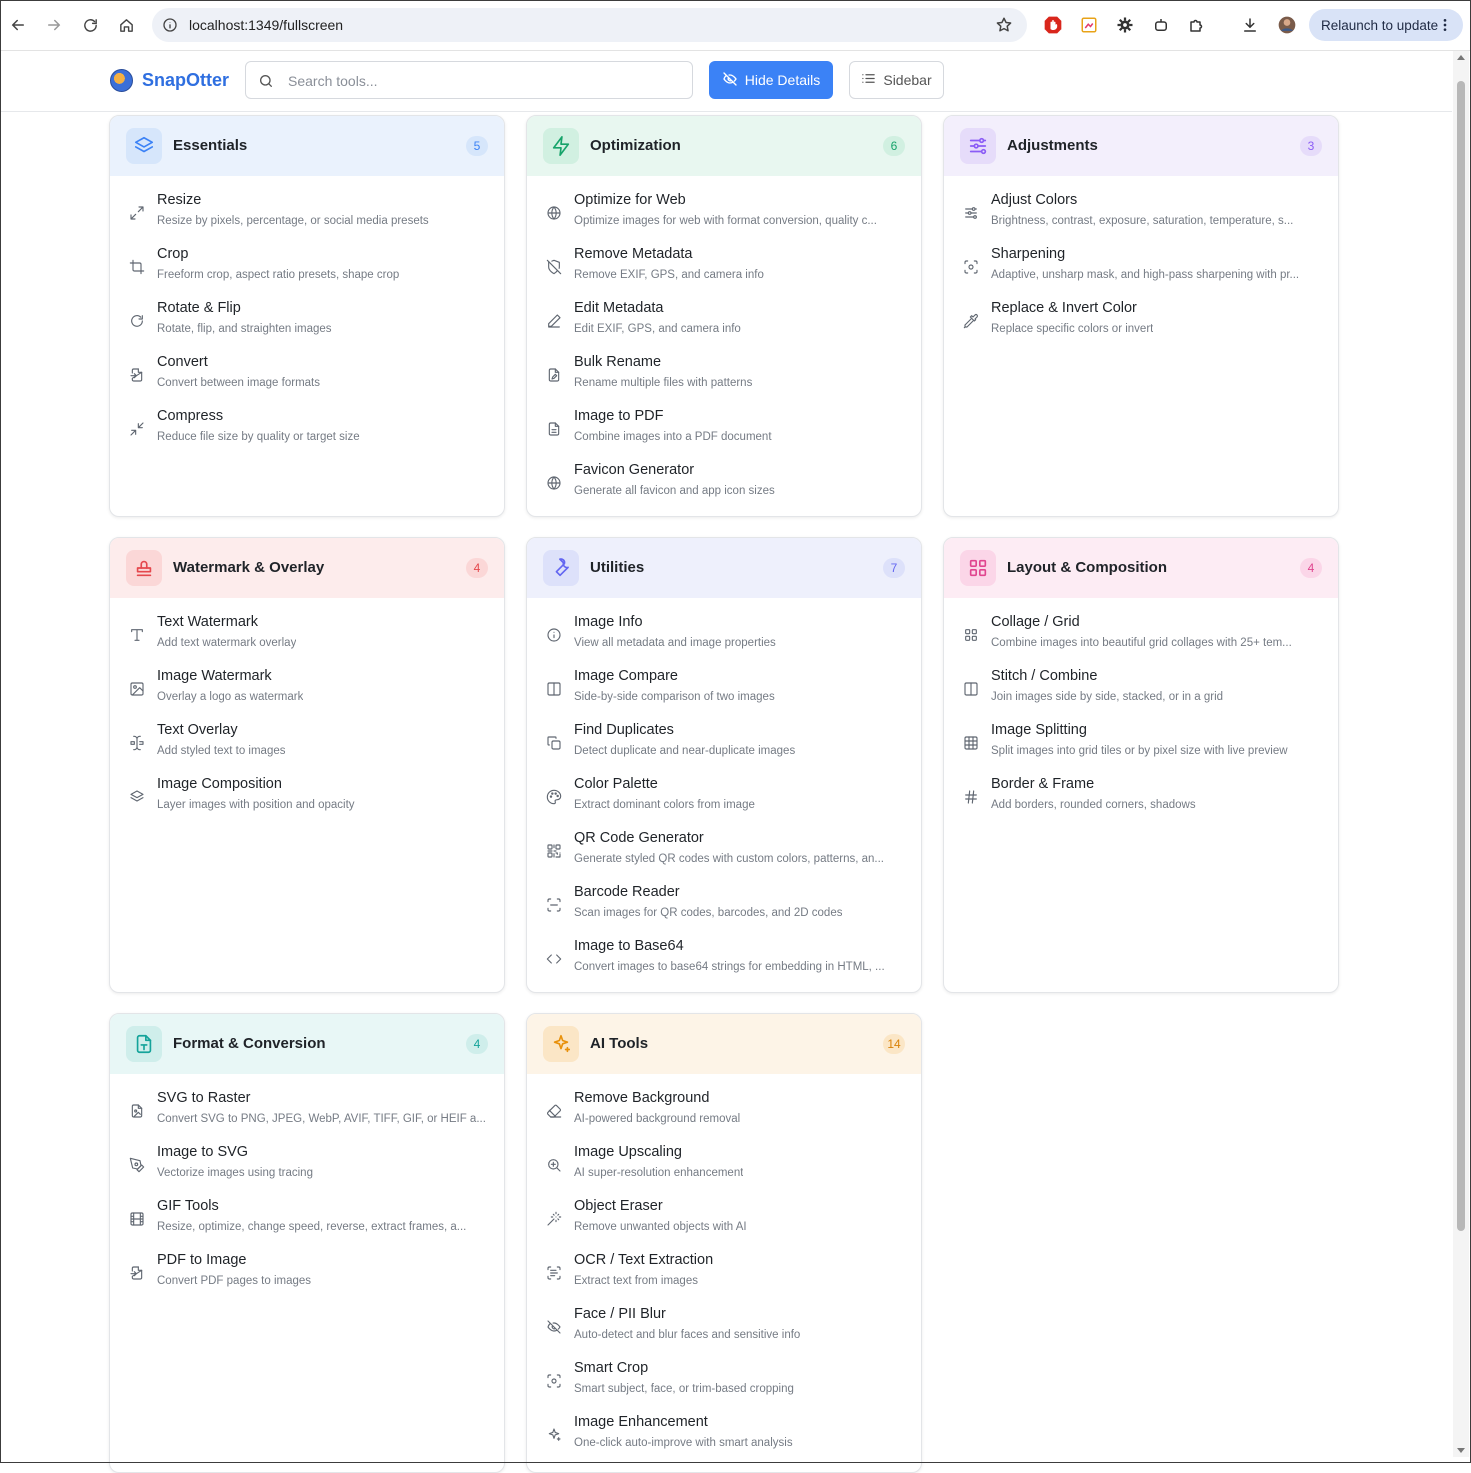 This screenshot has width=1471, height=1473. I want to click on search-input, so click(483, 81).